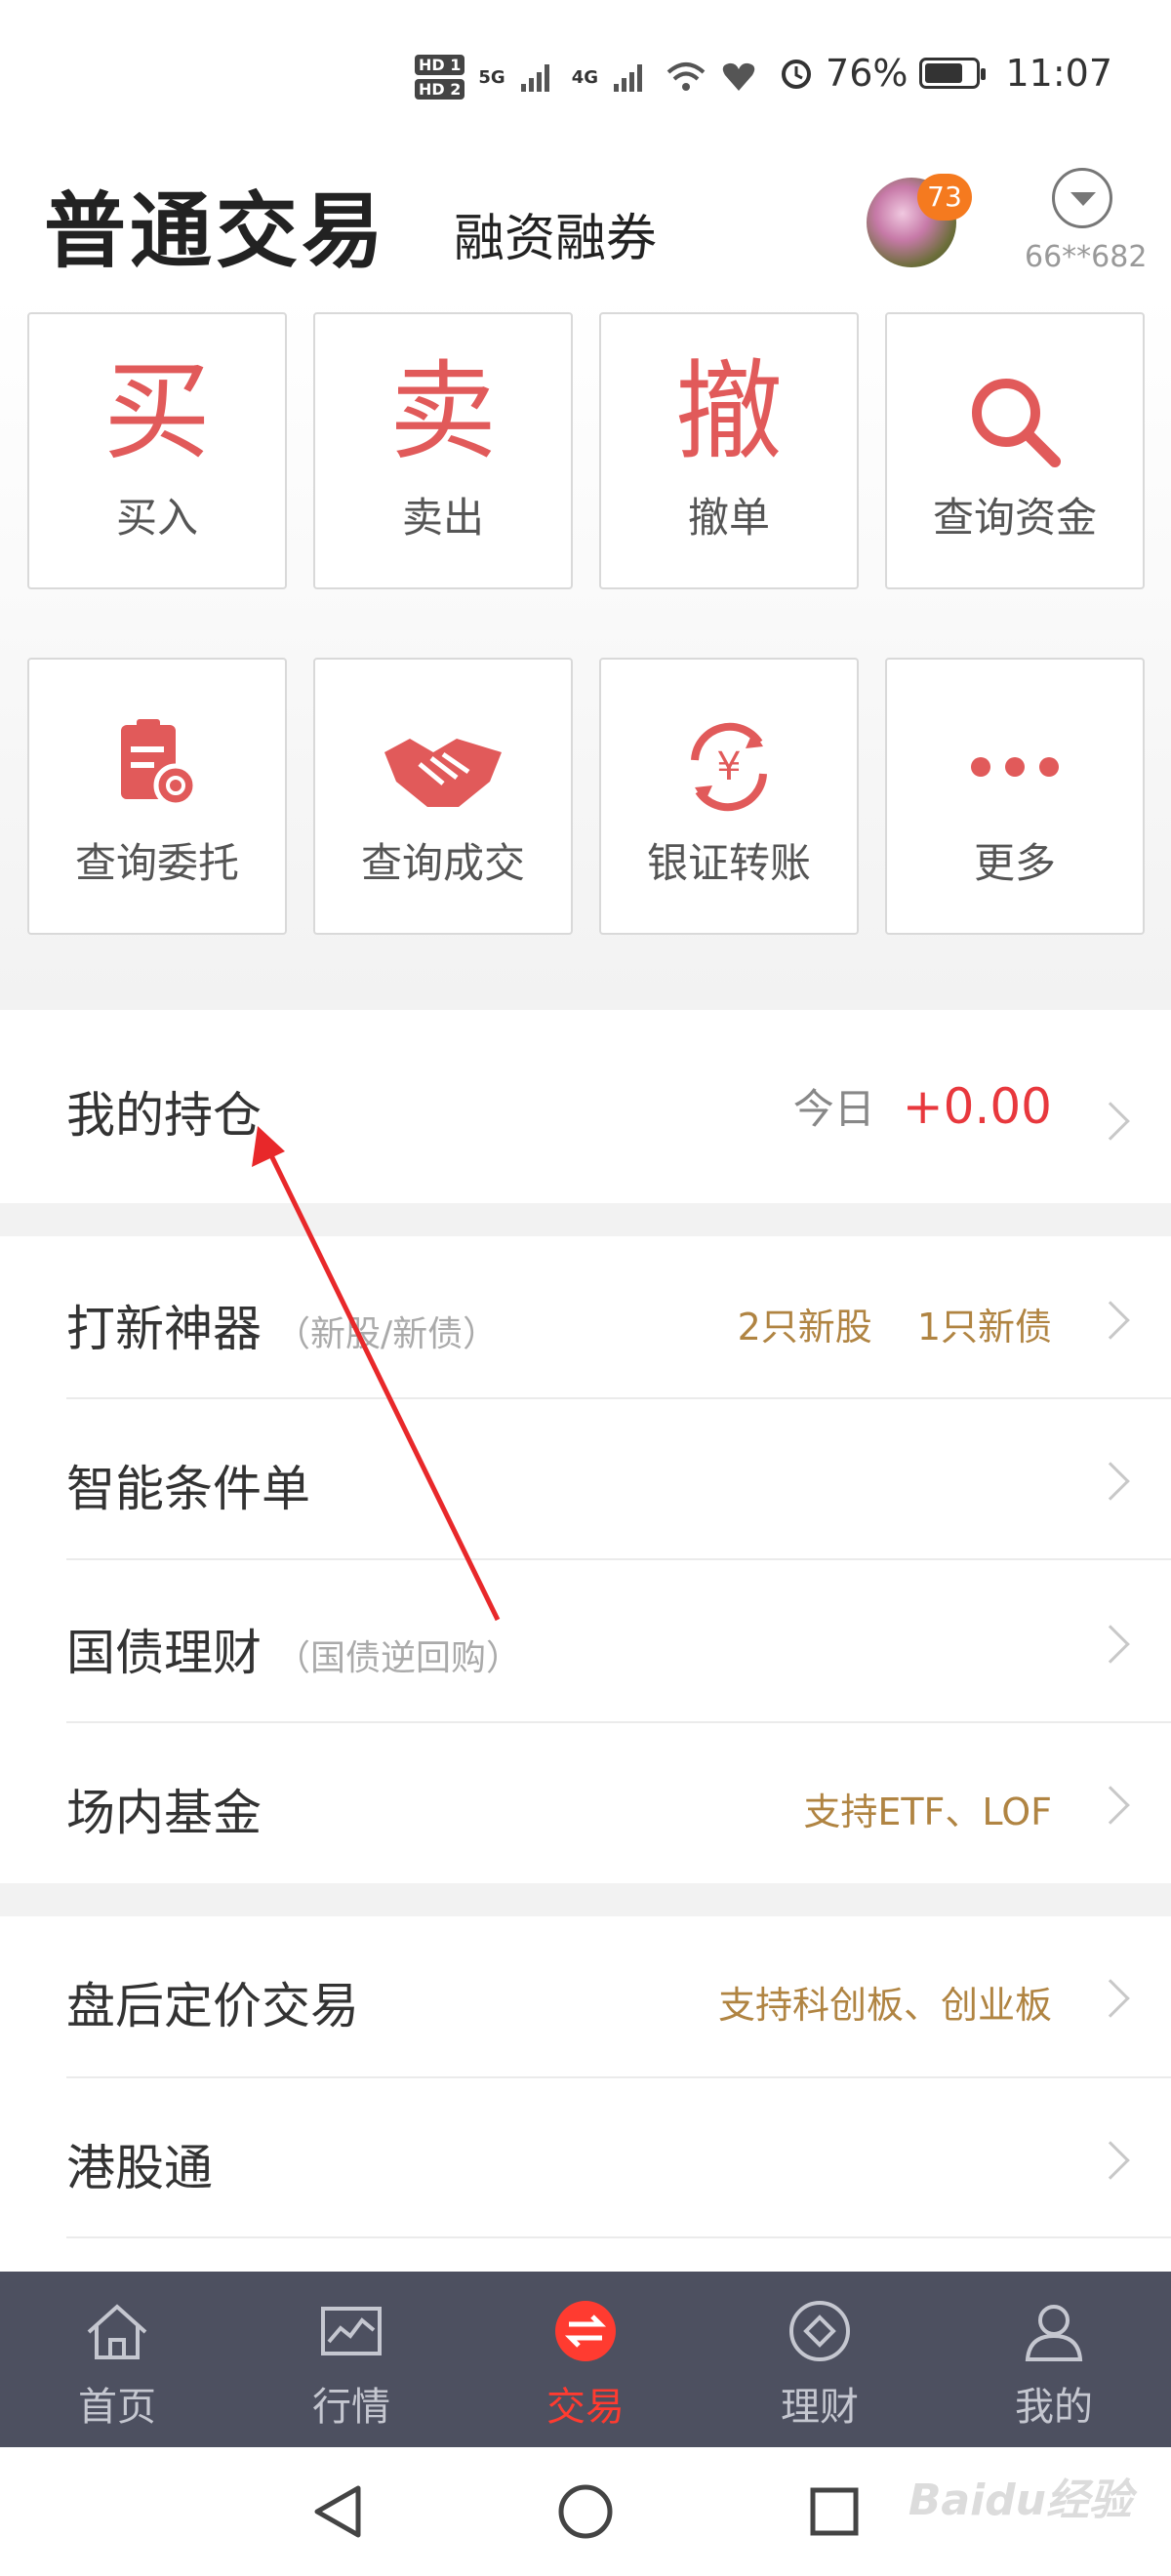 The height and width of the screenshot is (2576, 1171). I want to click on signal-icon, so click(534, 78).